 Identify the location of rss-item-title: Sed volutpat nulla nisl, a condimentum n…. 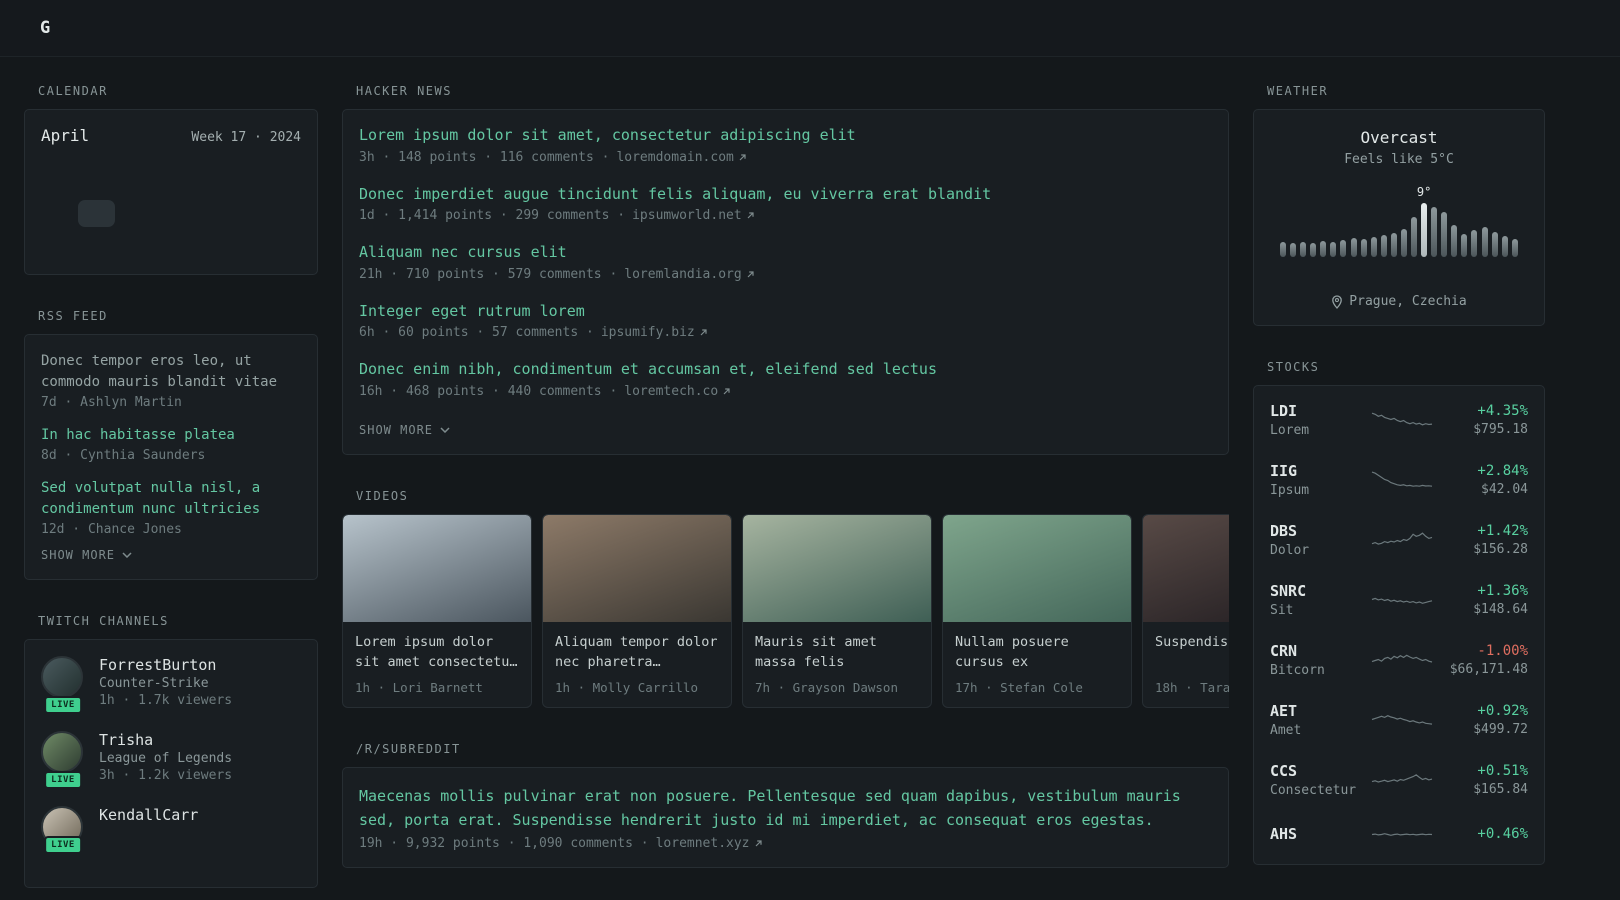
(171, 499).